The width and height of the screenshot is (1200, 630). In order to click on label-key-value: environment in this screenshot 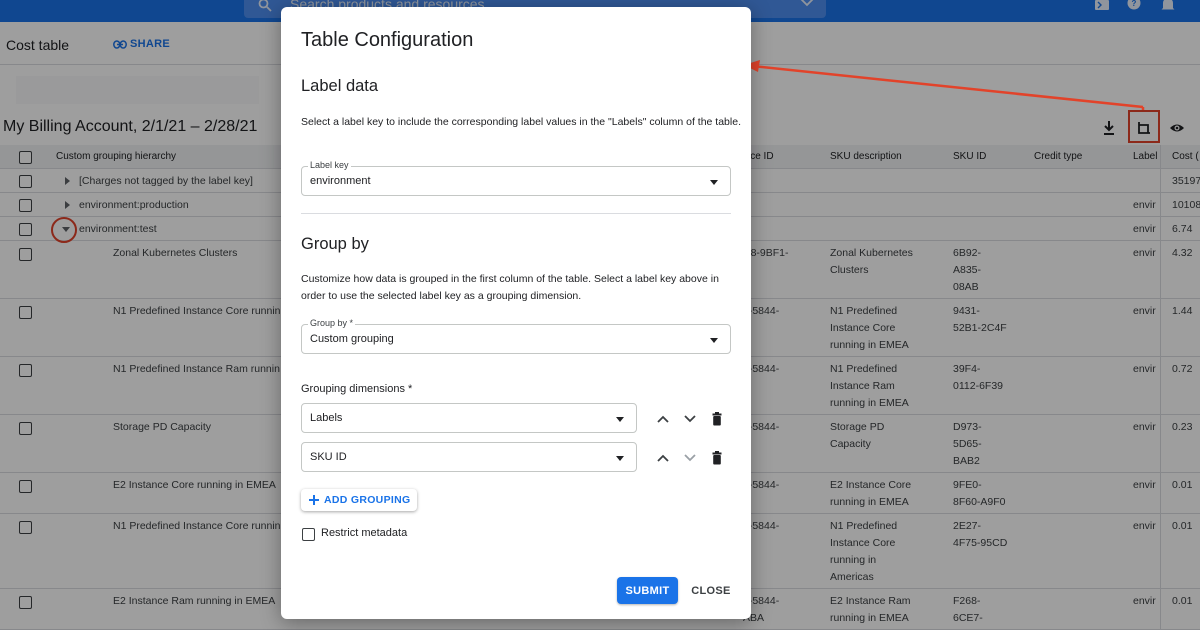, I will do `click(340, 181)`.